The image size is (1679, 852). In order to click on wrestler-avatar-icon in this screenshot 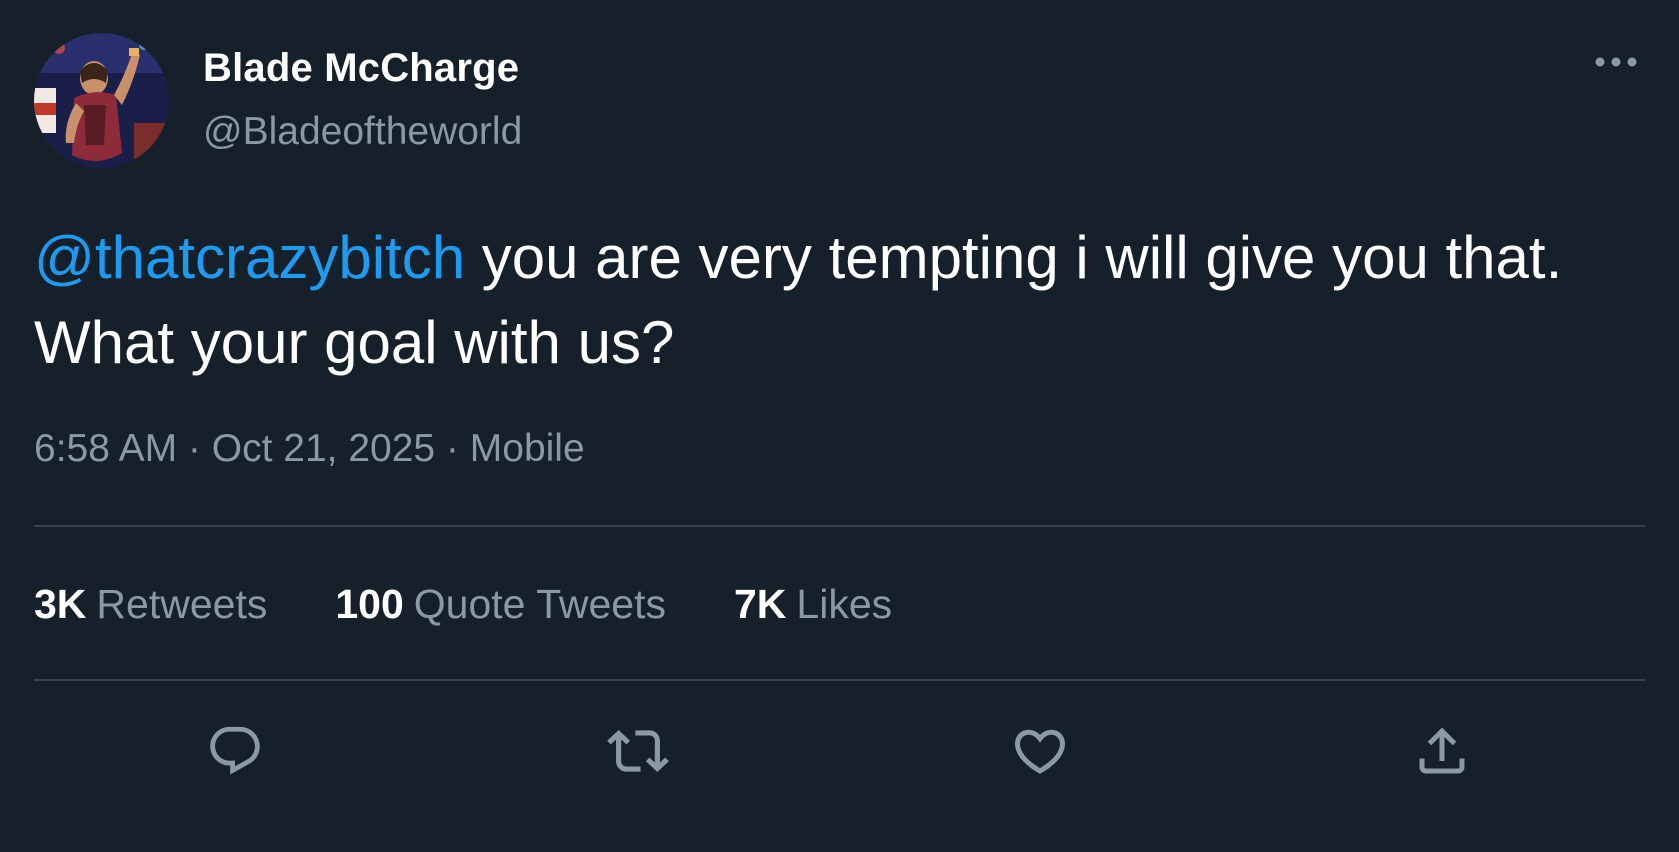, I will do `click(101, 100)`.